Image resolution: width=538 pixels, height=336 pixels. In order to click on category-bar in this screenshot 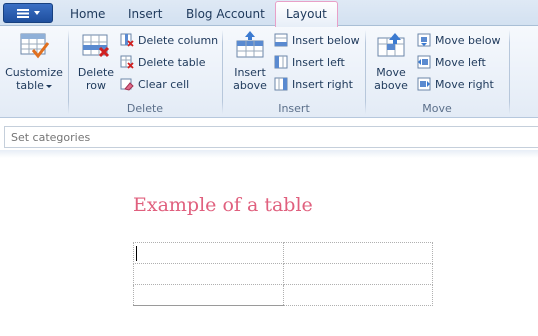, I will do `click(271, 137)`.